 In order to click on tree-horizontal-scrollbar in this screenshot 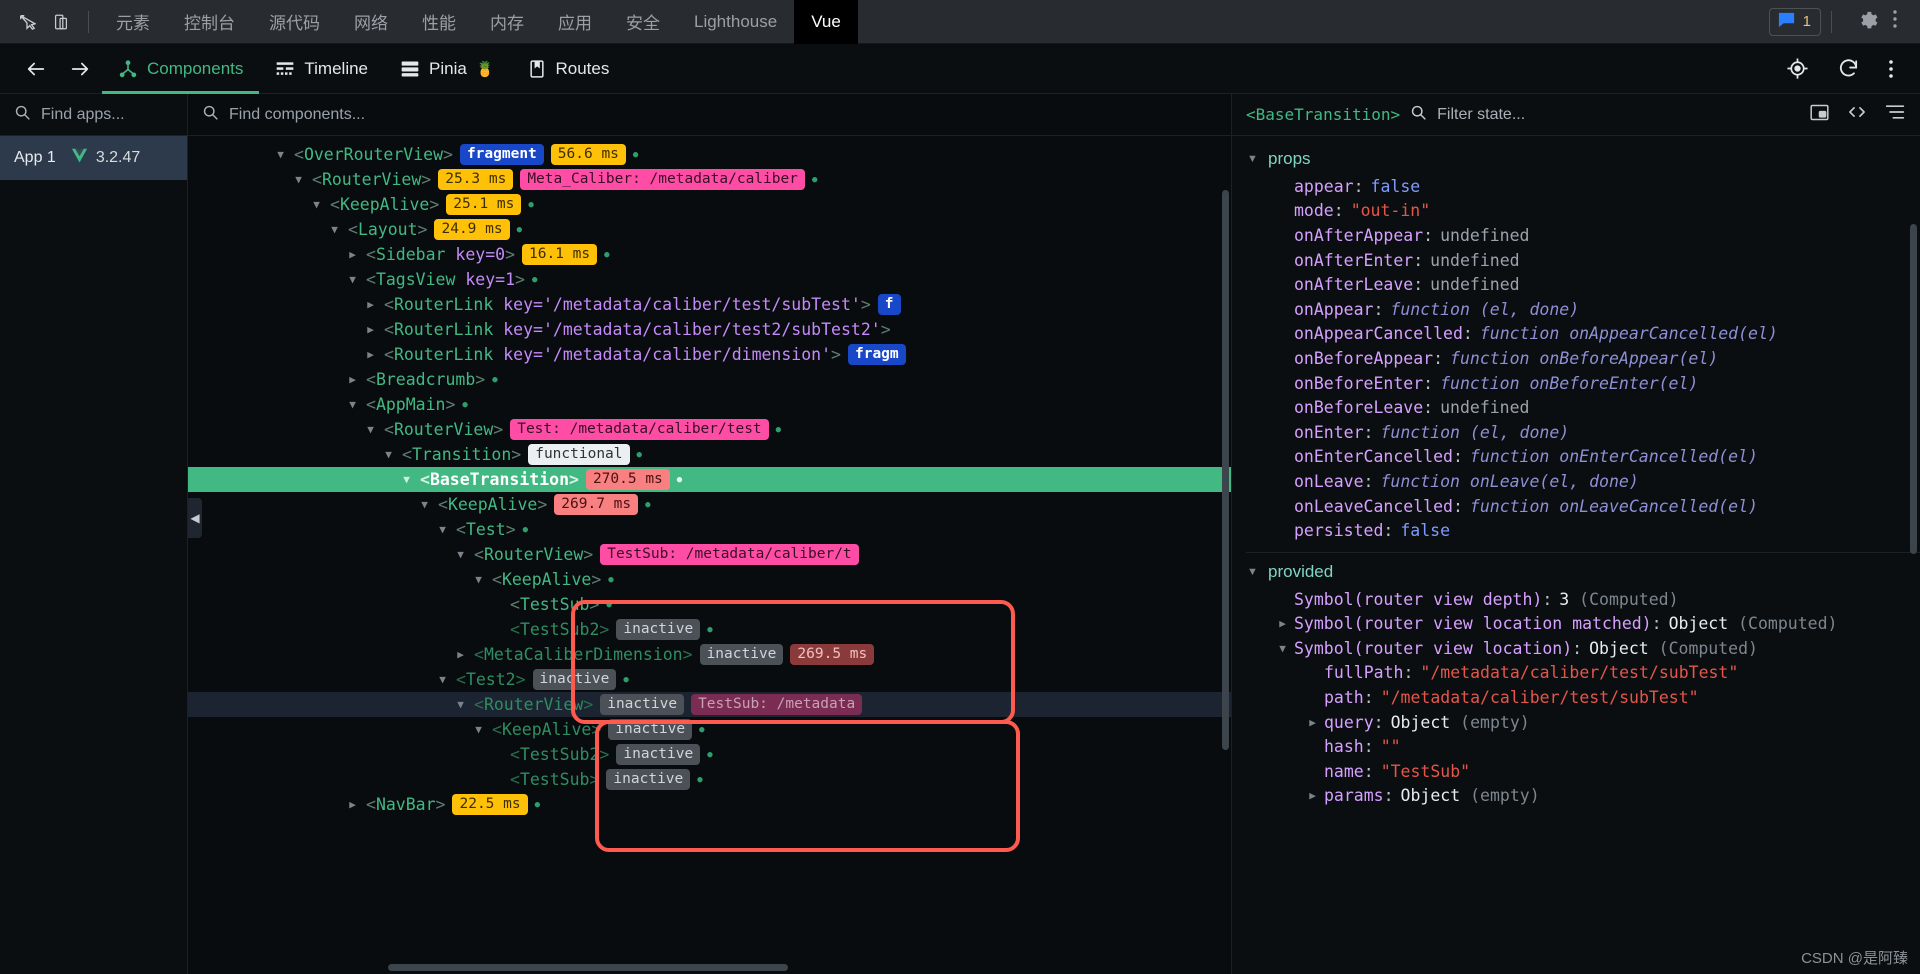, I will do `click(588, 967)`.